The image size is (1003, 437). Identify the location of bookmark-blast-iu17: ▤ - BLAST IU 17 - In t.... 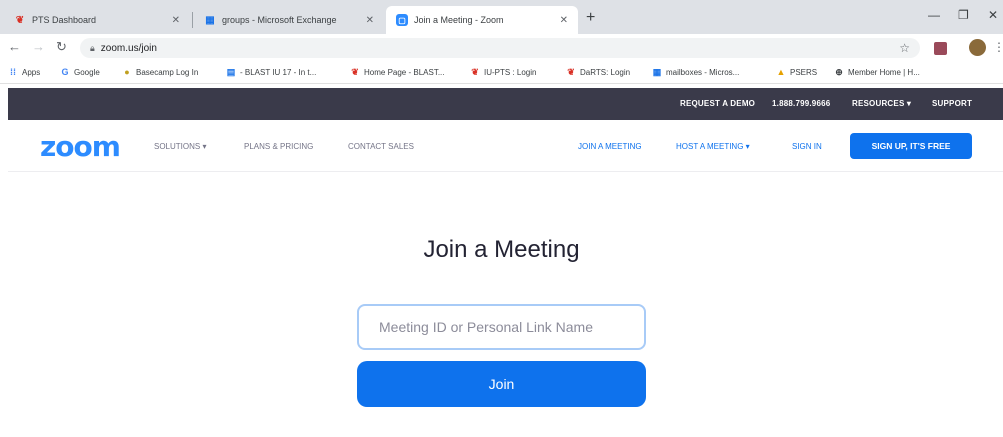
(271, 71).